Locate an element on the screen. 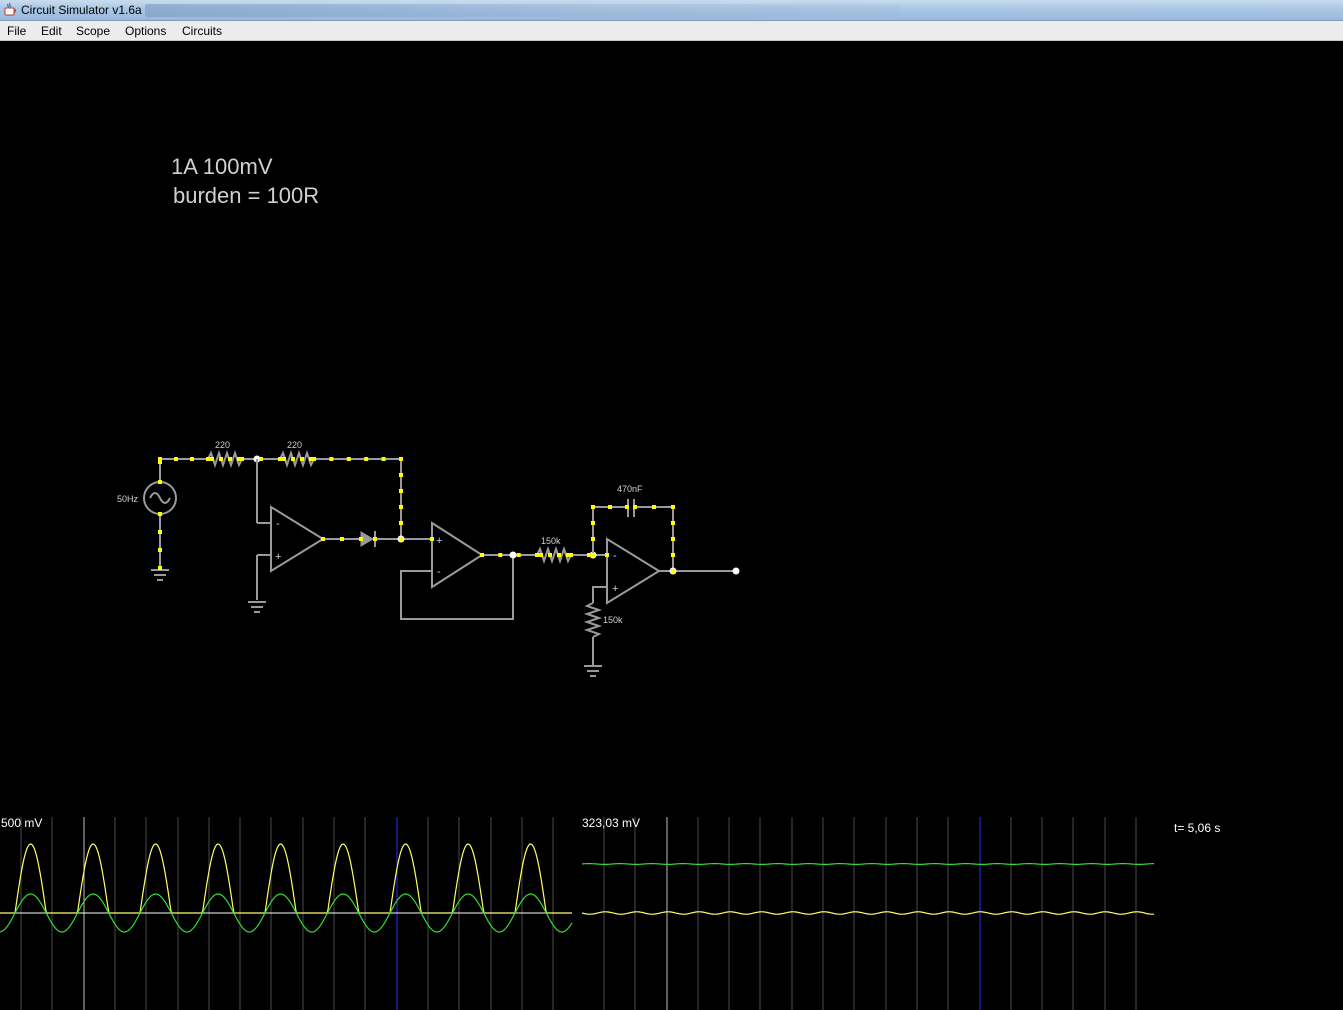 Image resolution: width=1343 pixels, height=1010 pixels. menu-circuits: Circuits is located at coordinates (202, 31).